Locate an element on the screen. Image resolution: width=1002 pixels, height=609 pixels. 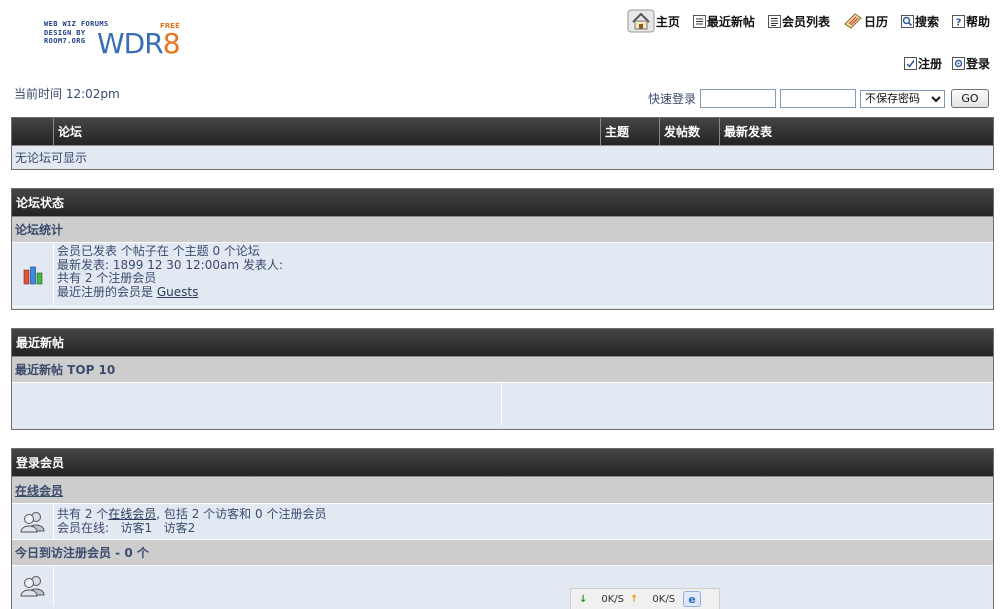
stats-icon-cell is located at coordinates (33, 274).